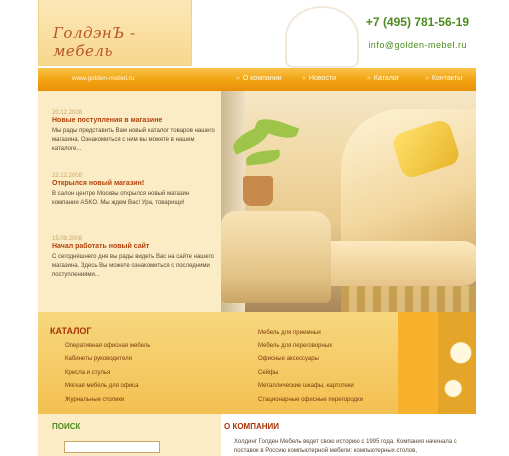 This screenshot has width=509, height=456. What do you see at coordinates (417, 45) in the screenshot?
I see `email-link: info@golden-mebel.ru` at bounding box center [417, 45].